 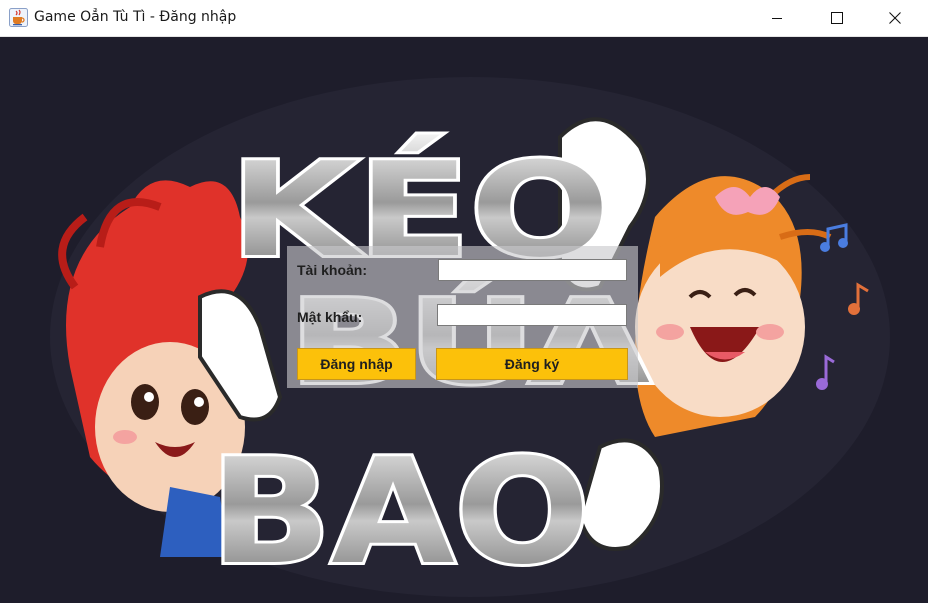 I want to click on window-title: Game Oẳn Tù Tì - Đăng nhập, so click(x=135, y=17).